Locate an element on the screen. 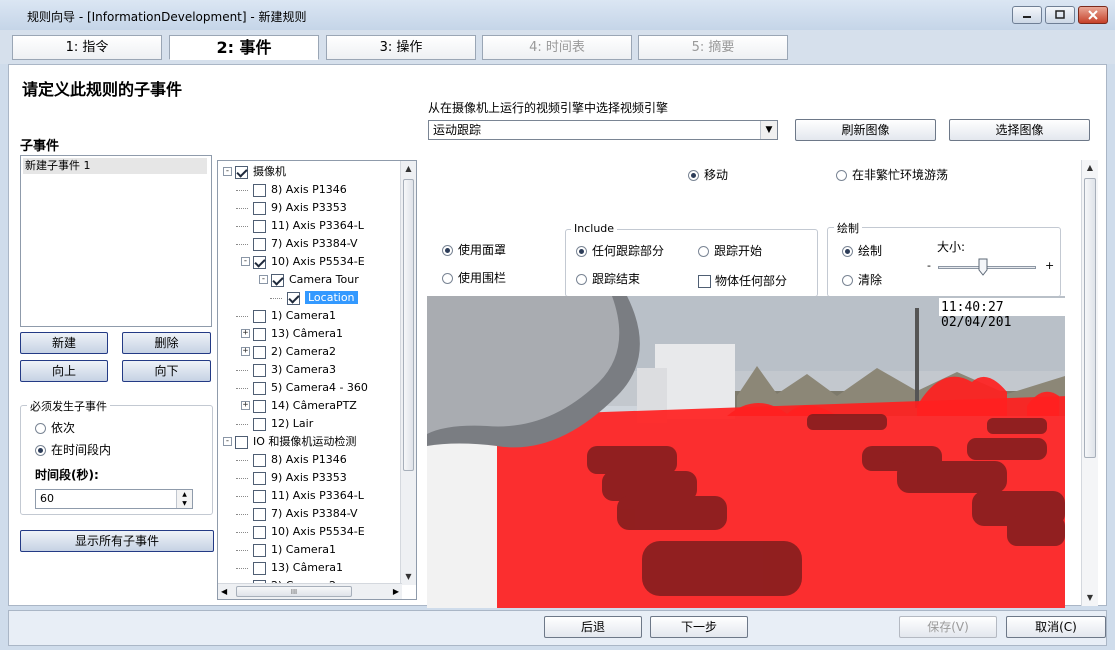 The image size is (1115, 650). maximize-button is located at coordinates (1060, 15).